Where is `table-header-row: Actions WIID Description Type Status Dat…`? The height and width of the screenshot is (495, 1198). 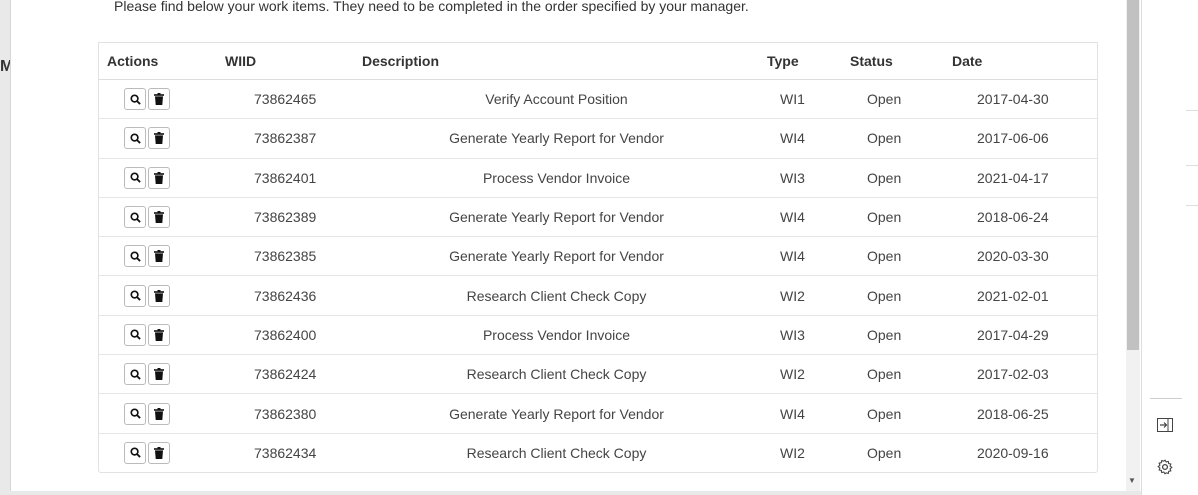 table-header-row: Actions WIID Description Type Status Dat… is located at coordinates (598, 61).